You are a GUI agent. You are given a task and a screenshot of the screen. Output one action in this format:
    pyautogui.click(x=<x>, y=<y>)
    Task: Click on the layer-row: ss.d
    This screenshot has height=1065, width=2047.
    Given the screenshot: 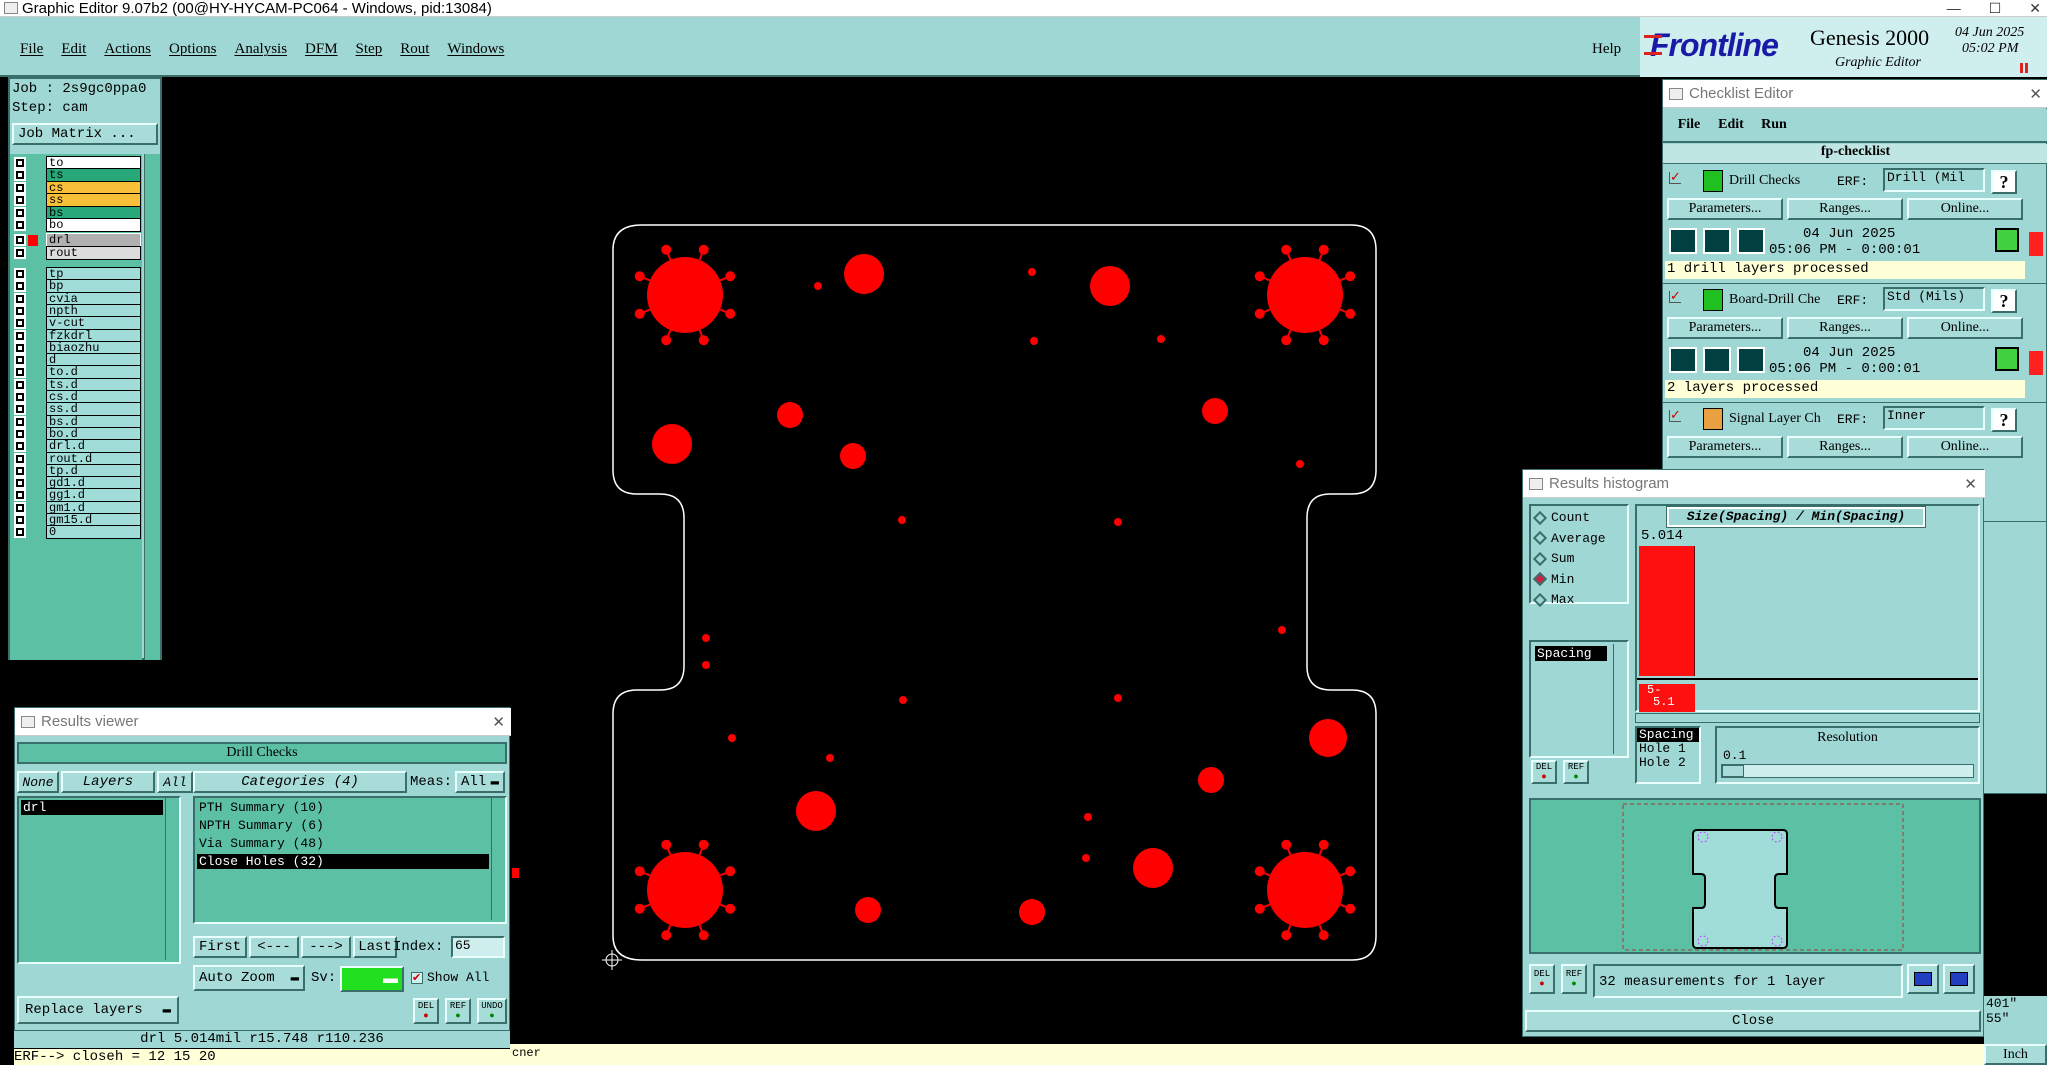 What is the action you would take?
    pyautogui.click(x=75, y=409)
    